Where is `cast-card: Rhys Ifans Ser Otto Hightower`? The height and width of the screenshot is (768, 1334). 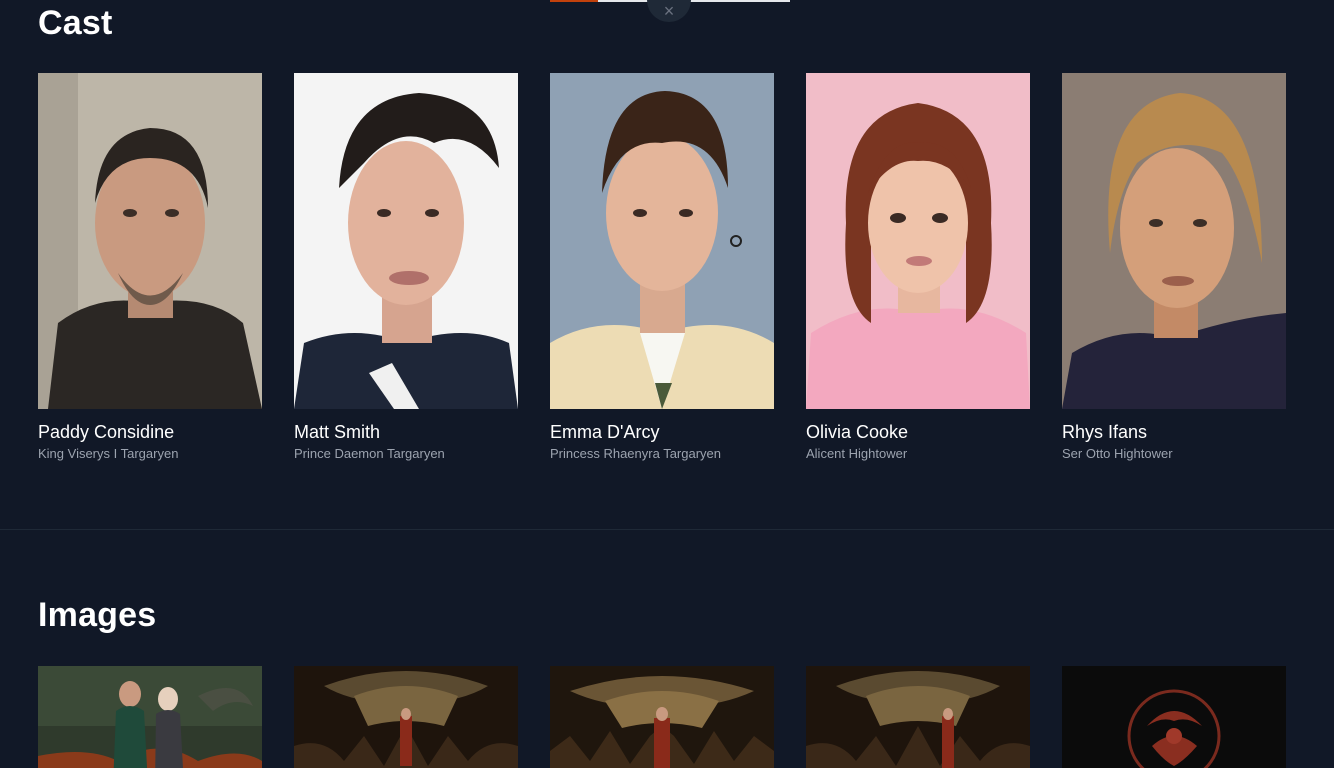 cast-card: Rhys Ifans Ser Otto Hightower is located at coordinates (1174, 267).